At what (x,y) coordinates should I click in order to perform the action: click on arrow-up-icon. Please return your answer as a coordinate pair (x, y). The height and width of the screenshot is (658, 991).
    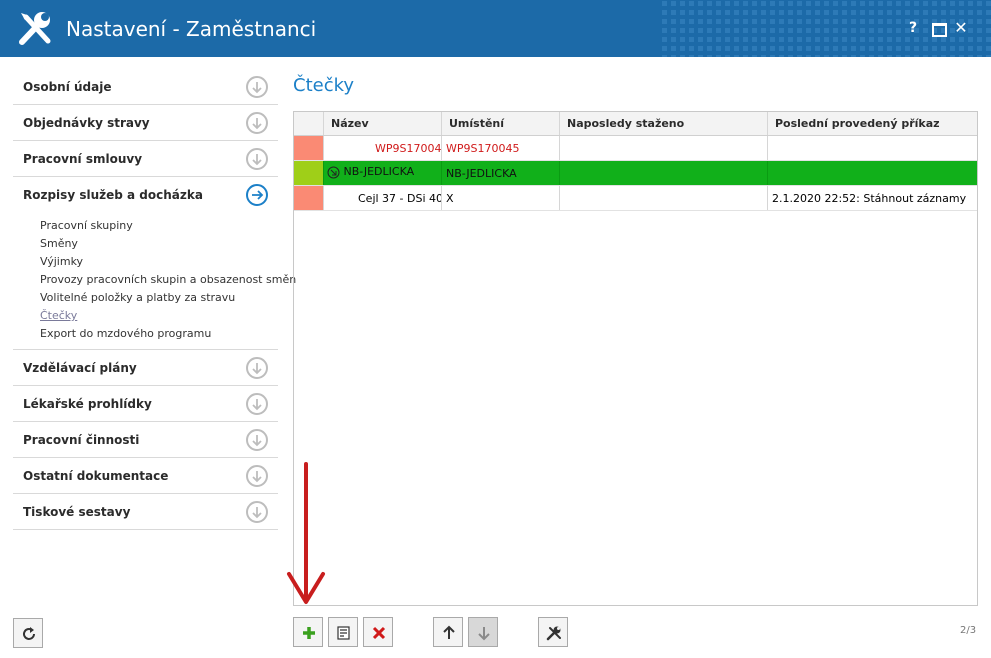
    Looking at the image, I should click on (449, 632).